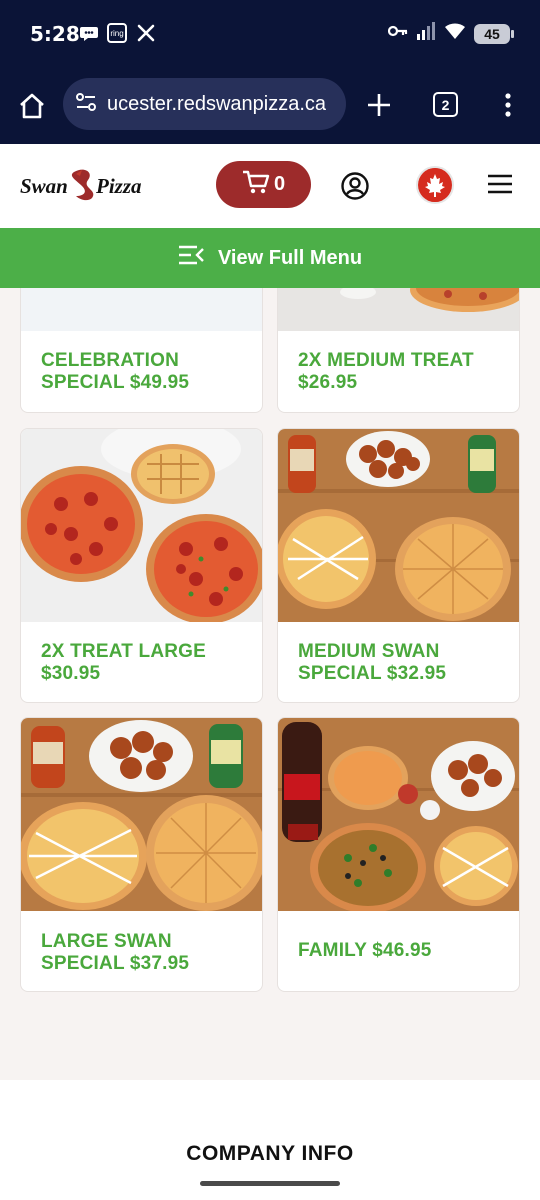 The image size is (540, 1200). What do you see at coordinates (279, 184) in the screenshot?
I see `cart-count: 0` at bounding box center [279, 184].